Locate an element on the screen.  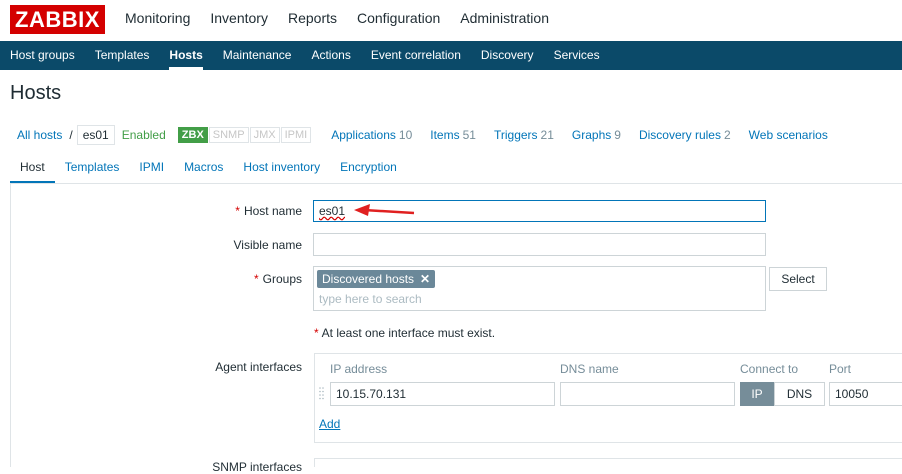
items-link: Items 51 is located at coordinates (453, 135).